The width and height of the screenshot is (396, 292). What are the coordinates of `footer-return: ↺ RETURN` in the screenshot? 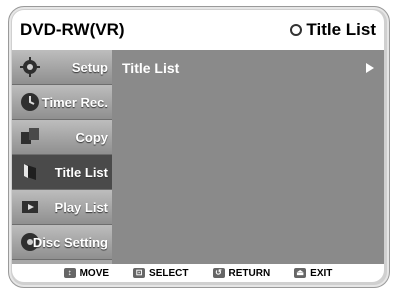 It's located at (241, 273).